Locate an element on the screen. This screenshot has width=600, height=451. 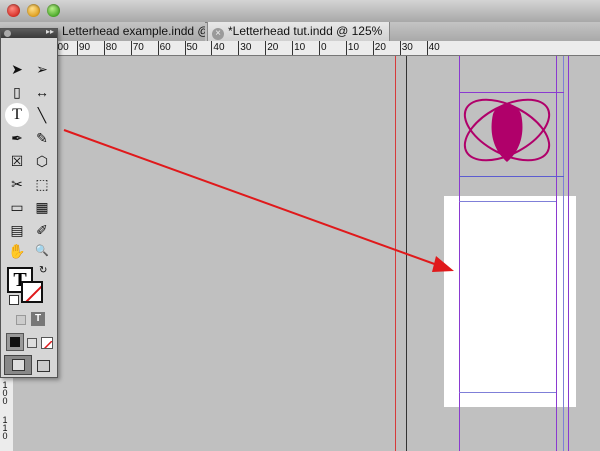
stroke-swatch is located at coordinates (32, 292).